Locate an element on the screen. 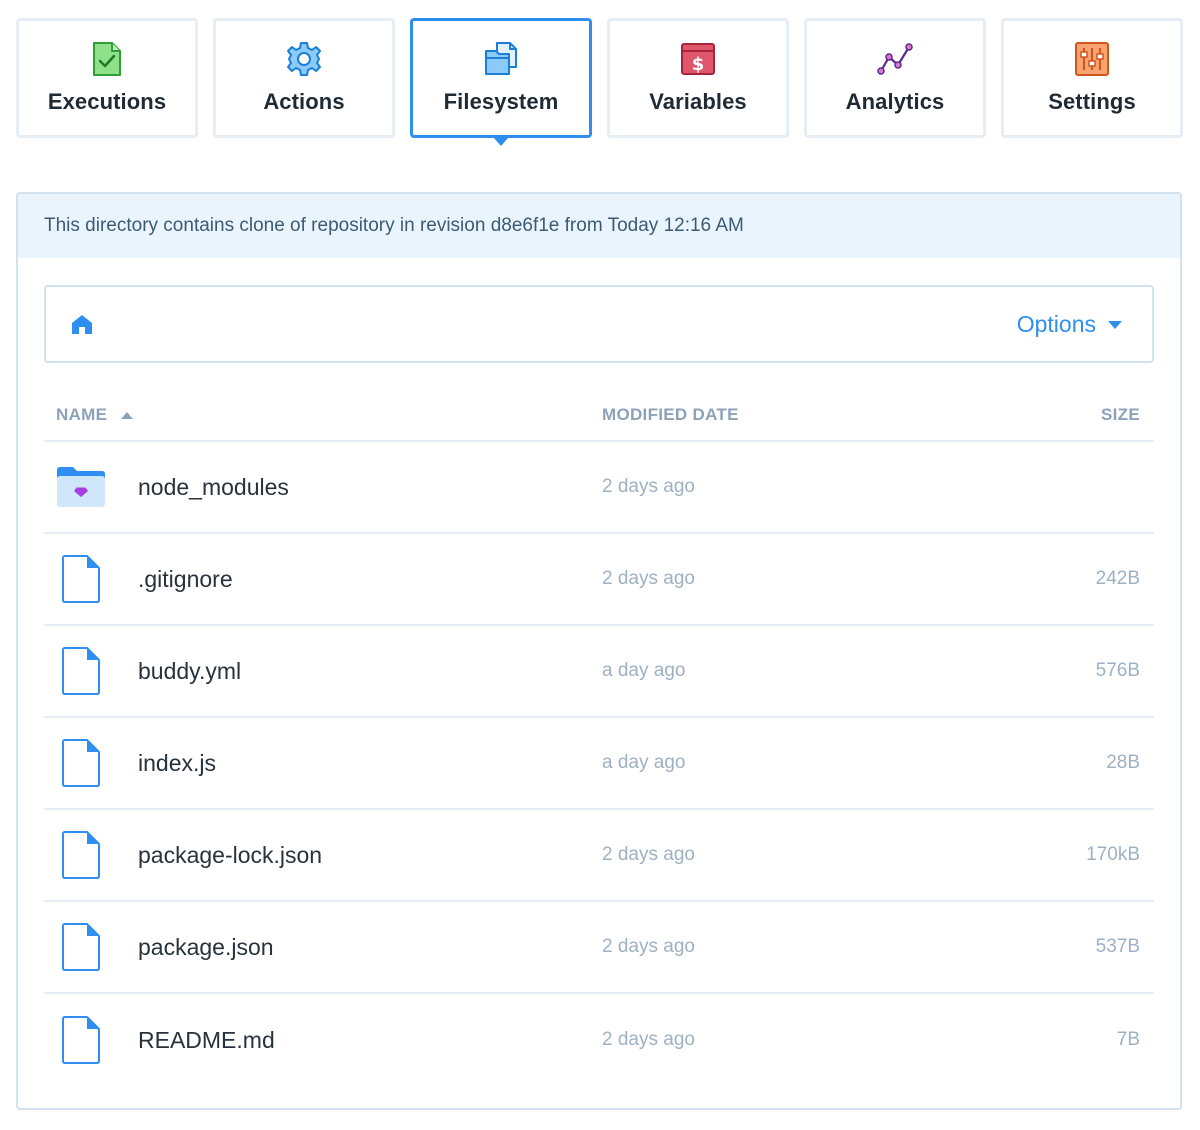 The width and height of the screenshot is (1200, 1130). options-label: Options is located at coordinates (1056, 323).